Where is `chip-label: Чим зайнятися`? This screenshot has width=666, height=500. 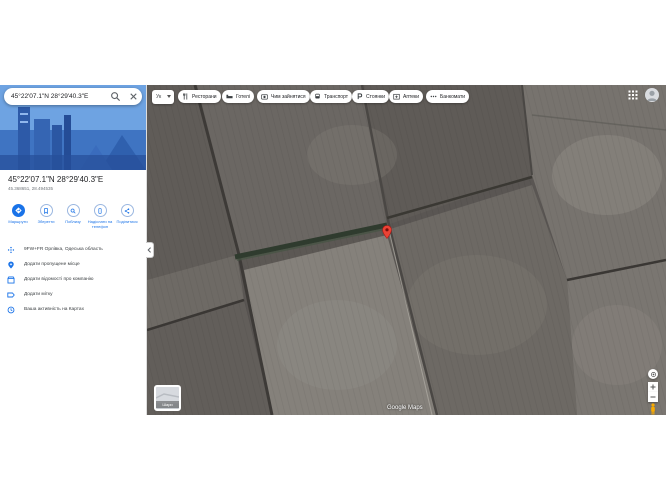 chip-label: Чим зайнятися is located at coordinates (288, 97).